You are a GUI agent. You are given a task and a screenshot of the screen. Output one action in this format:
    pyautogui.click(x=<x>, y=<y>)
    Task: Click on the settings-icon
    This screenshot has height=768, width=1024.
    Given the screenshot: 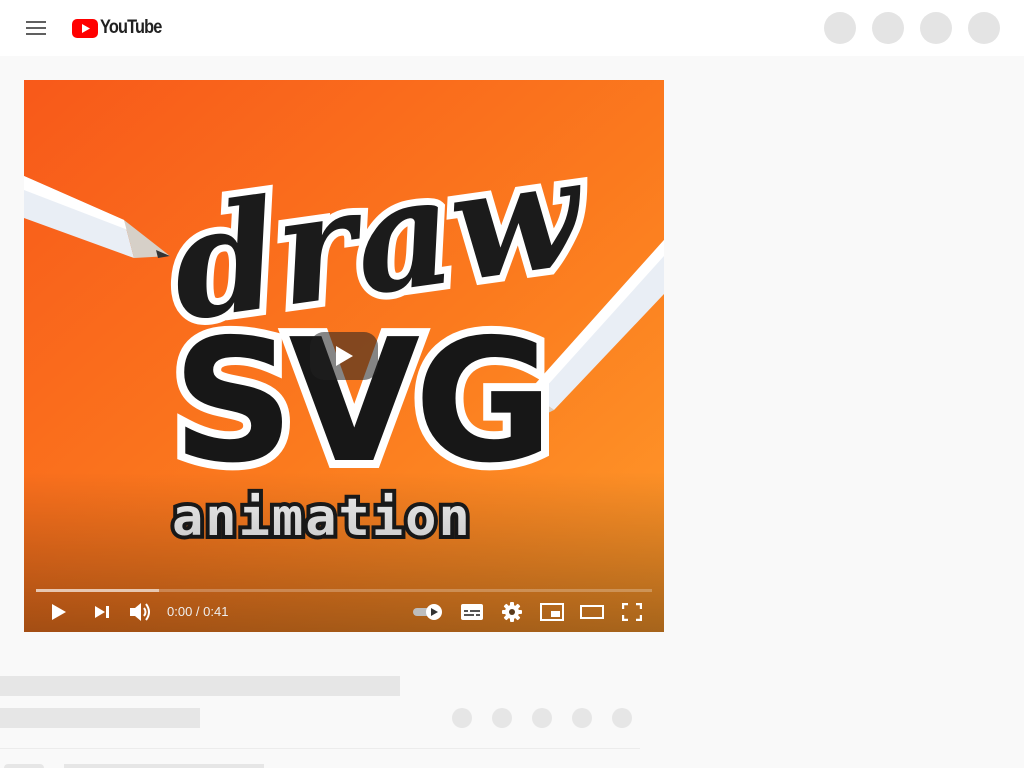 What is the action you would take?
    pyautogui.click(x=512, y=612)
    